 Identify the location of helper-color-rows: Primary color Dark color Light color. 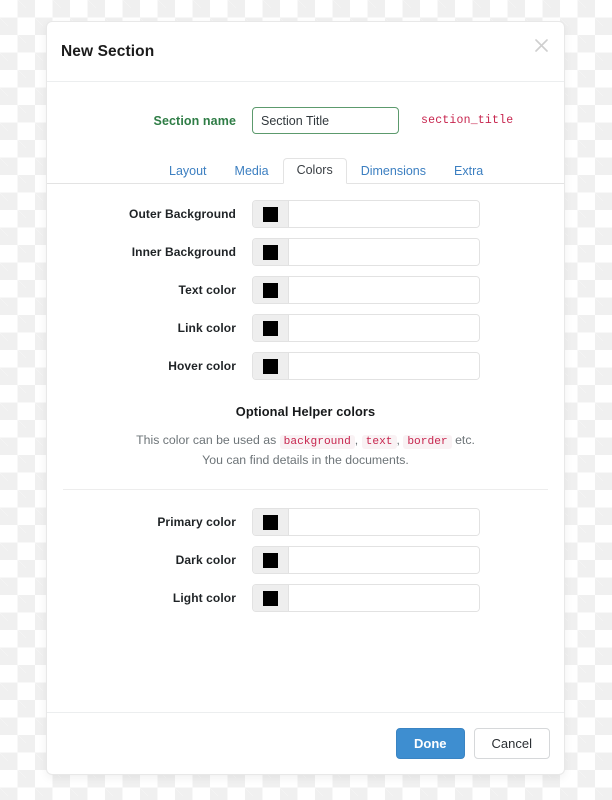
(305, 551).